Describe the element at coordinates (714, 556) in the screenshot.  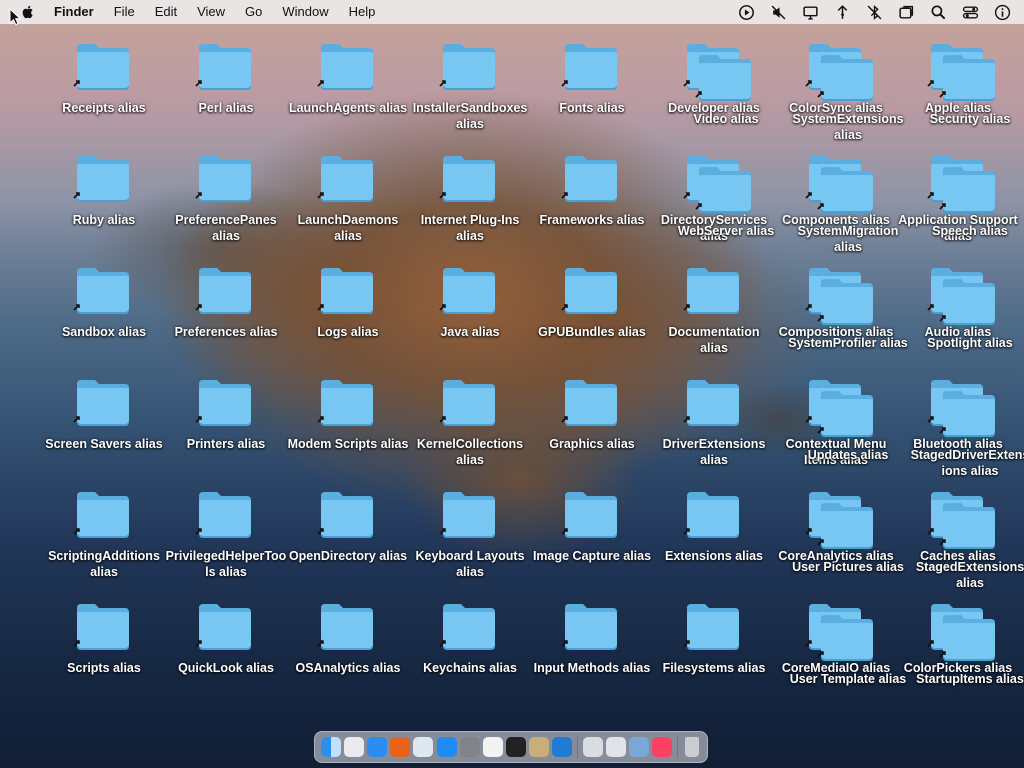
I see `folder-label: Extensions alias` at that location.